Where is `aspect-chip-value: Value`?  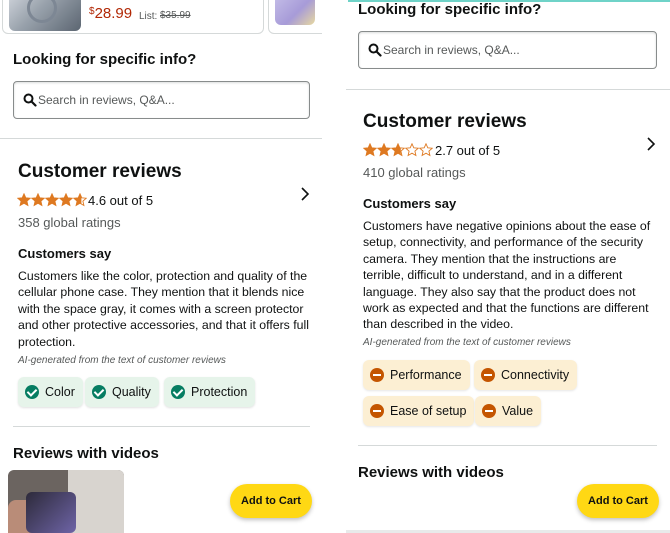 aspect-chip-value: Value is located at coordinates (508, 411).